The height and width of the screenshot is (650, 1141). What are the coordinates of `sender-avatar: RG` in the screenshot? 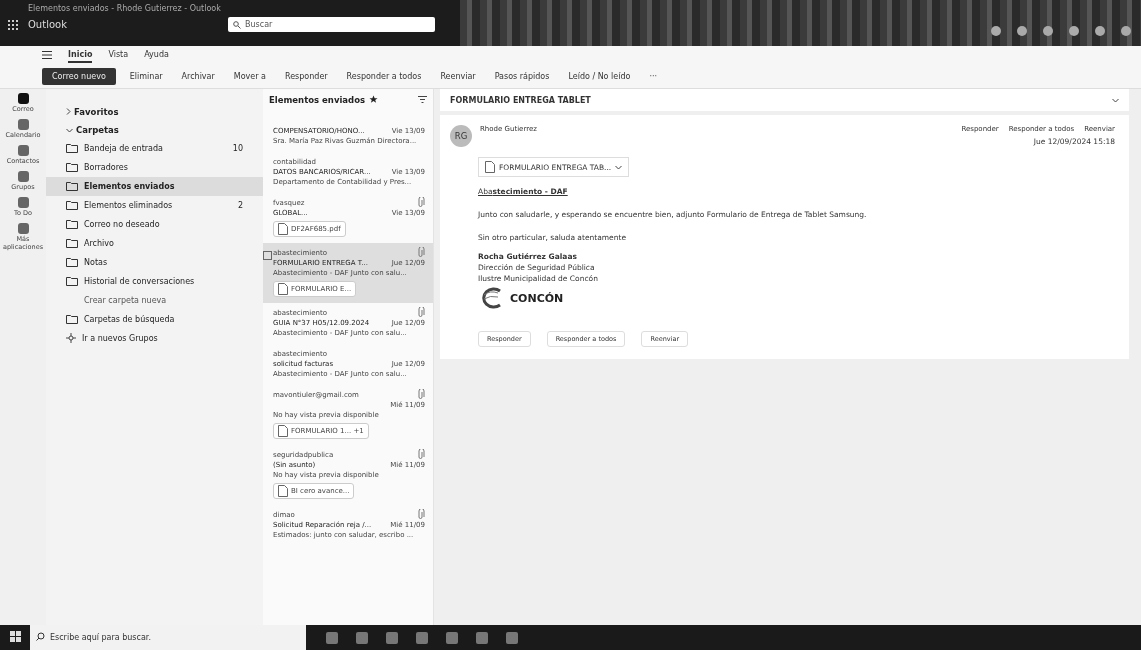 It's located at (461, 136).